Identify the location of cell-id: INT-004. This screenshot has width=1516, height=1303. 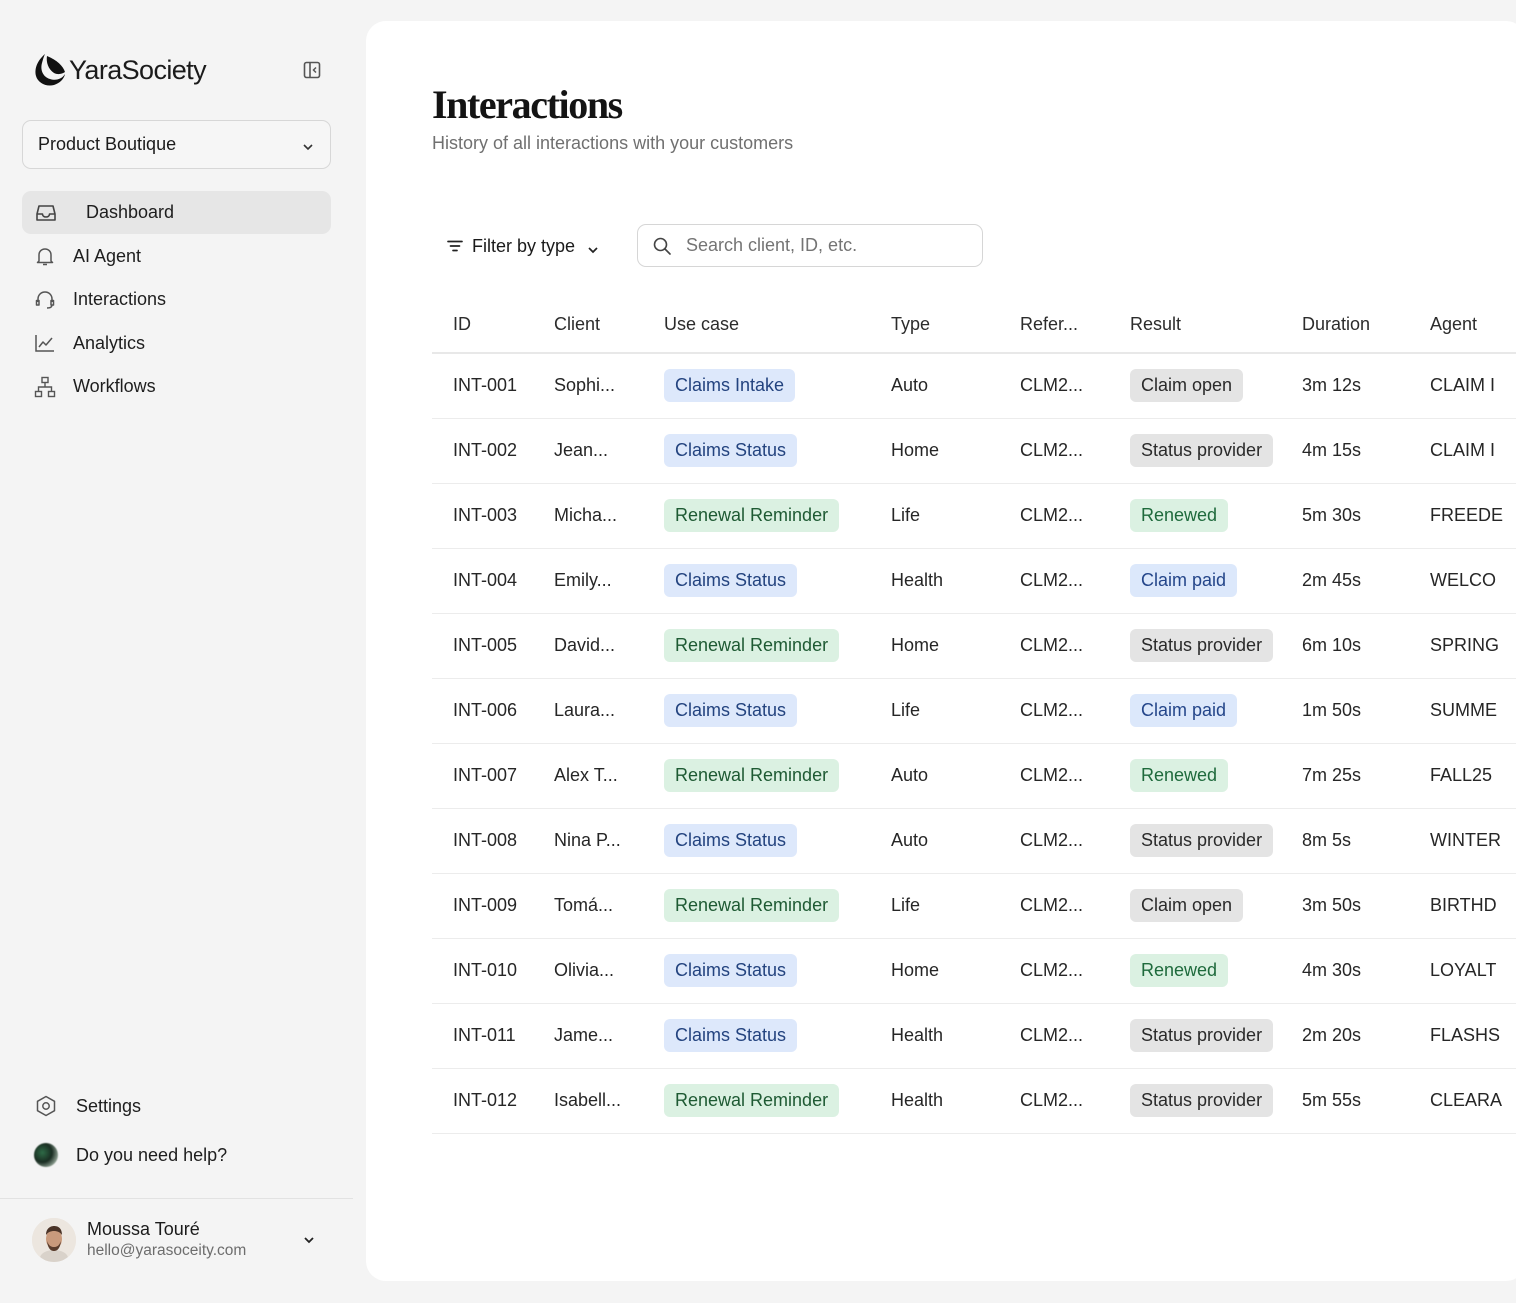
(493, 581).